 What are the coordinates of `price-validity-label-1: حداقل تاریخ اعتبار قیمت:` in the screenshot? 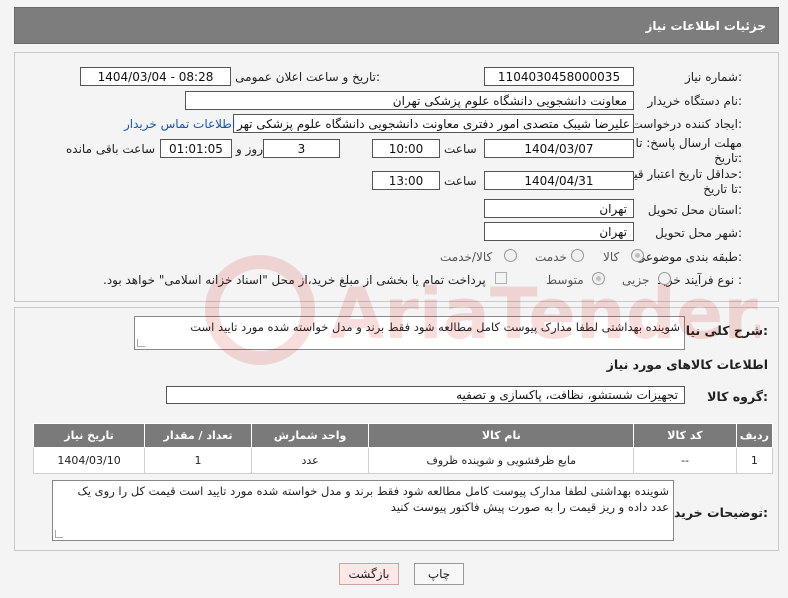 It's located at (678, 174).